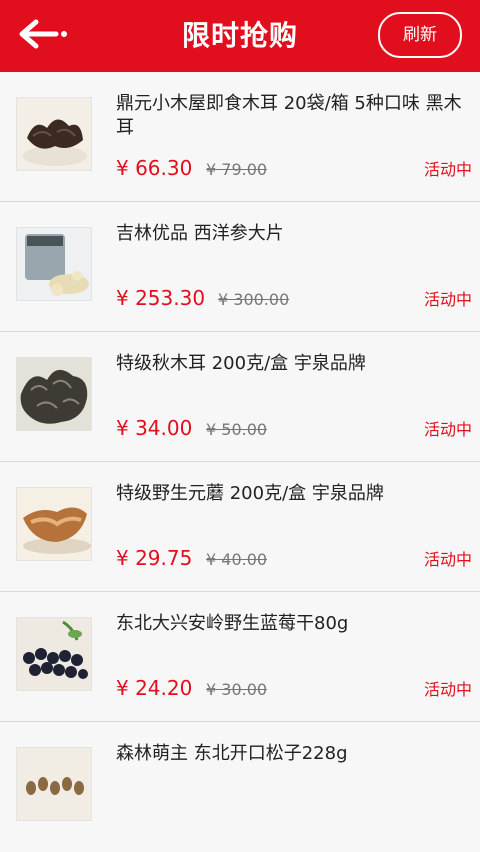 This screenshot has width=480, height=852. Describe the element at coordinates (154, 688) in the screenshot. I see `sale-price: ¥ 24.20` at that location.